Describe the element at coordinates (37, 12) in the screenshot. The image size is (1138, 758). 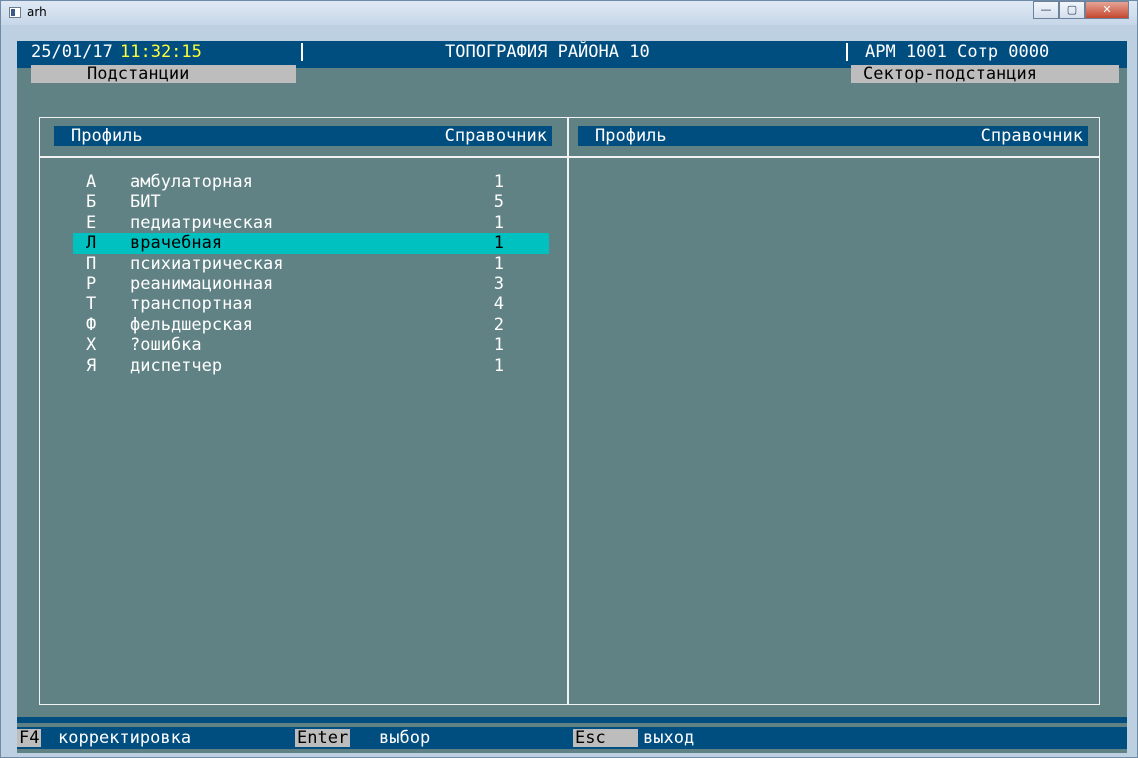
I see `window-title: arh` at that location.